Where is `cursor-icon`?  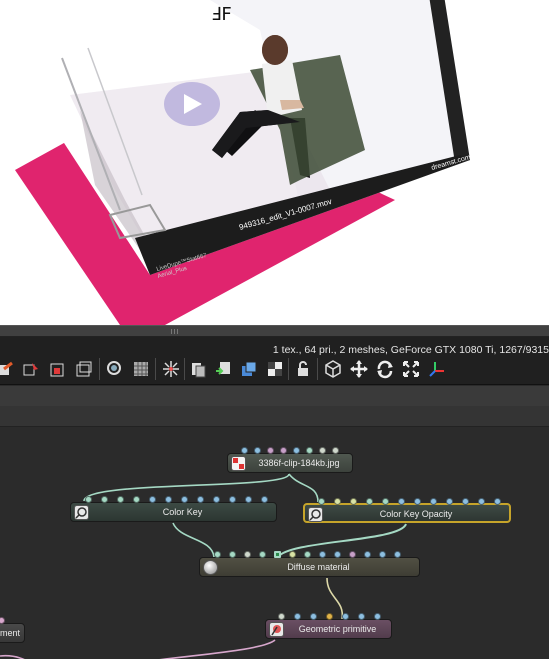
cursor-icon is located at coordinates (32, 369).